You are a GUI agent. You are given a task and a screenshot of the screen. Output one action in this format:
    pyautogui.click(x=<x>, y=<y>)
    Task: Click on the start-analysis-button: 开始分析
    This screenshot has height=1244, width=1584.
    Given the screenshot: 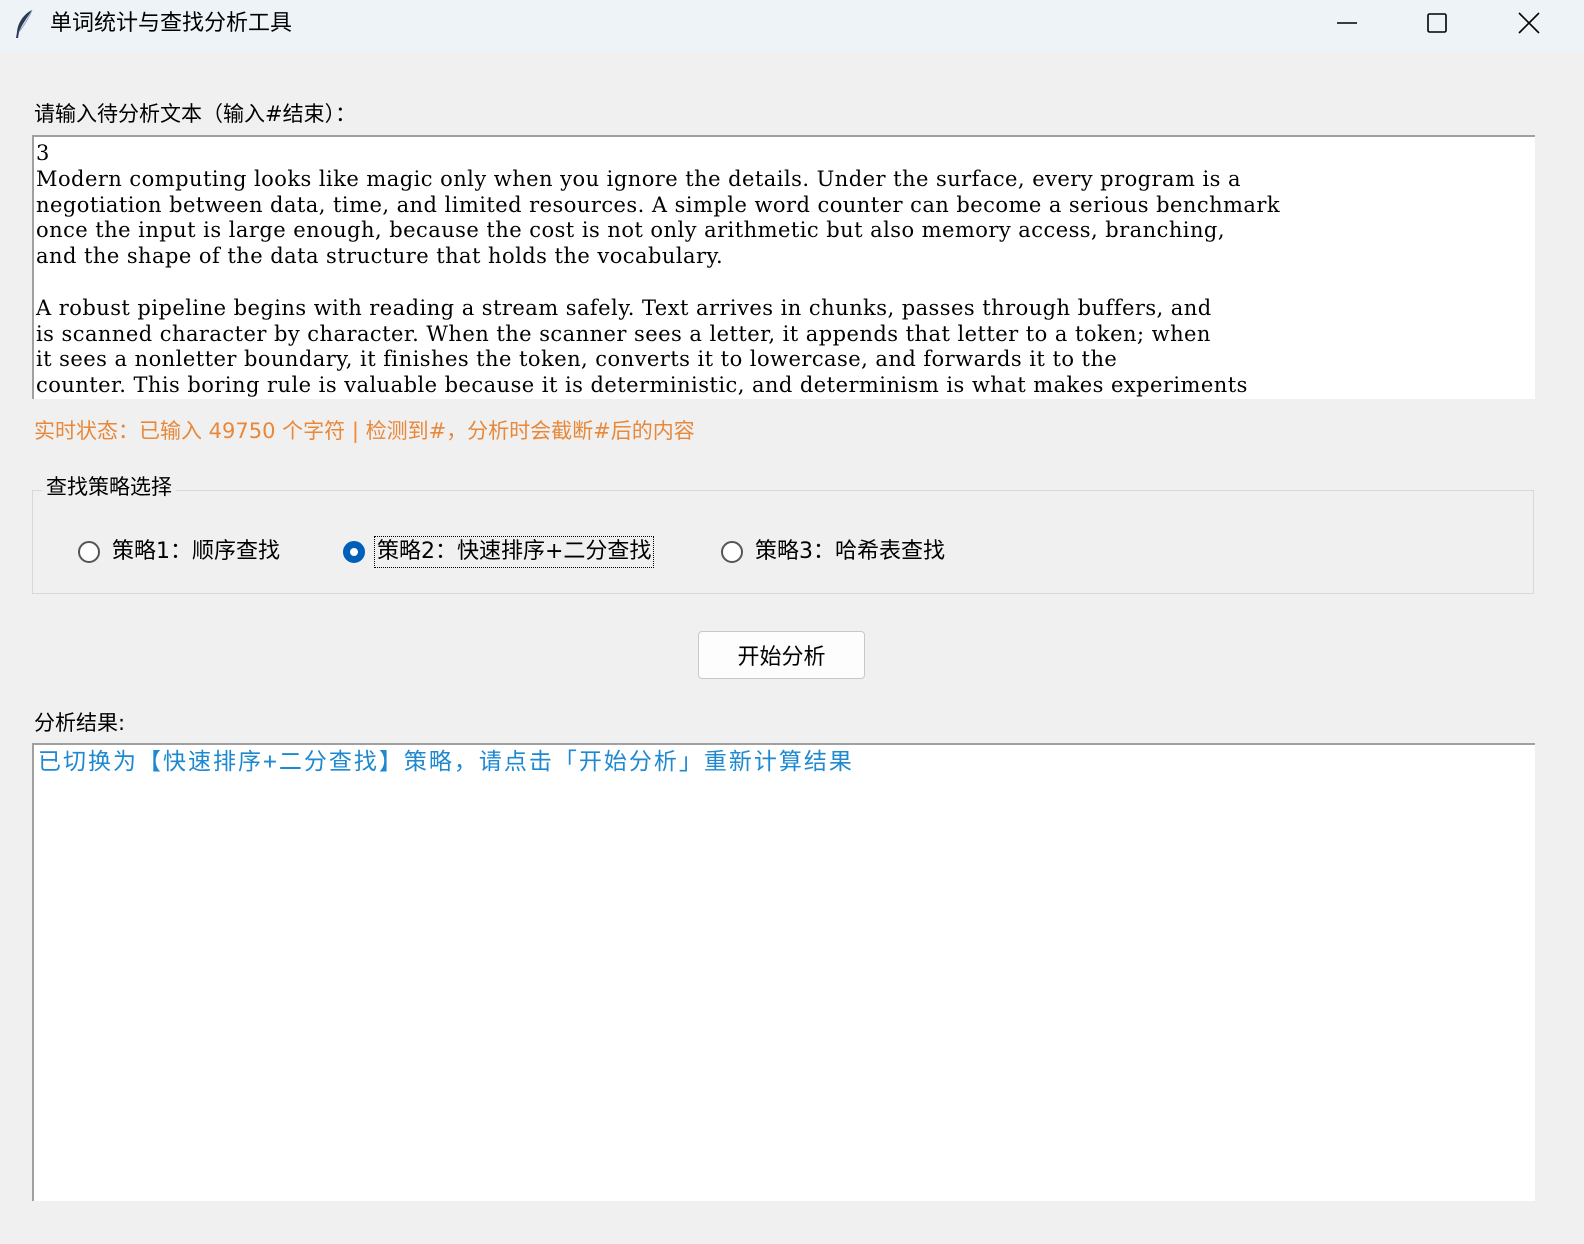 What is the action you would take?
    pyautogui.click(x=781, y=655)
    